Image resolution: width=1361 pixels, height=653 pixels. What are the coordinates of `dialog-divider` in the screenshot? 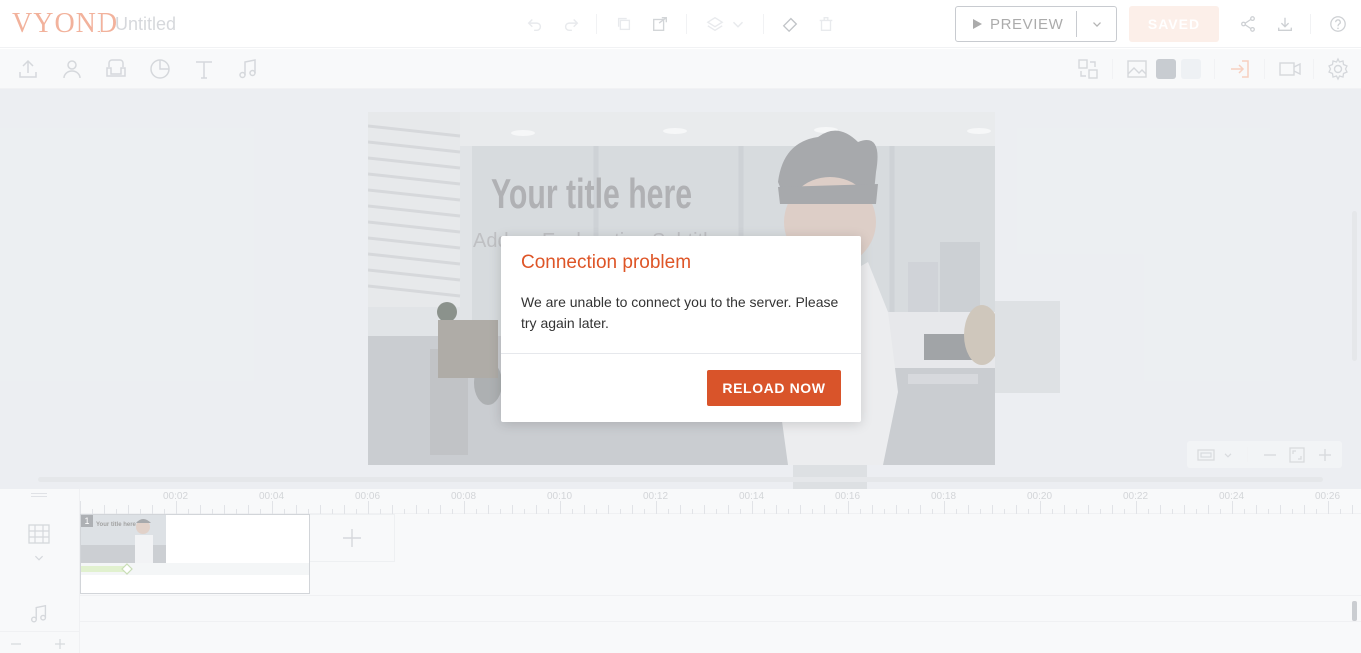 It's located at (681, 353).